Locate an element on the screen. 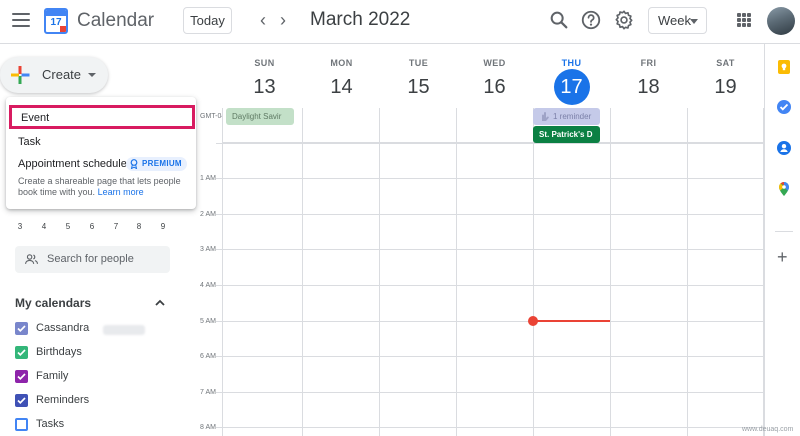  main-menu-icon is located at coordinates (21, 20).